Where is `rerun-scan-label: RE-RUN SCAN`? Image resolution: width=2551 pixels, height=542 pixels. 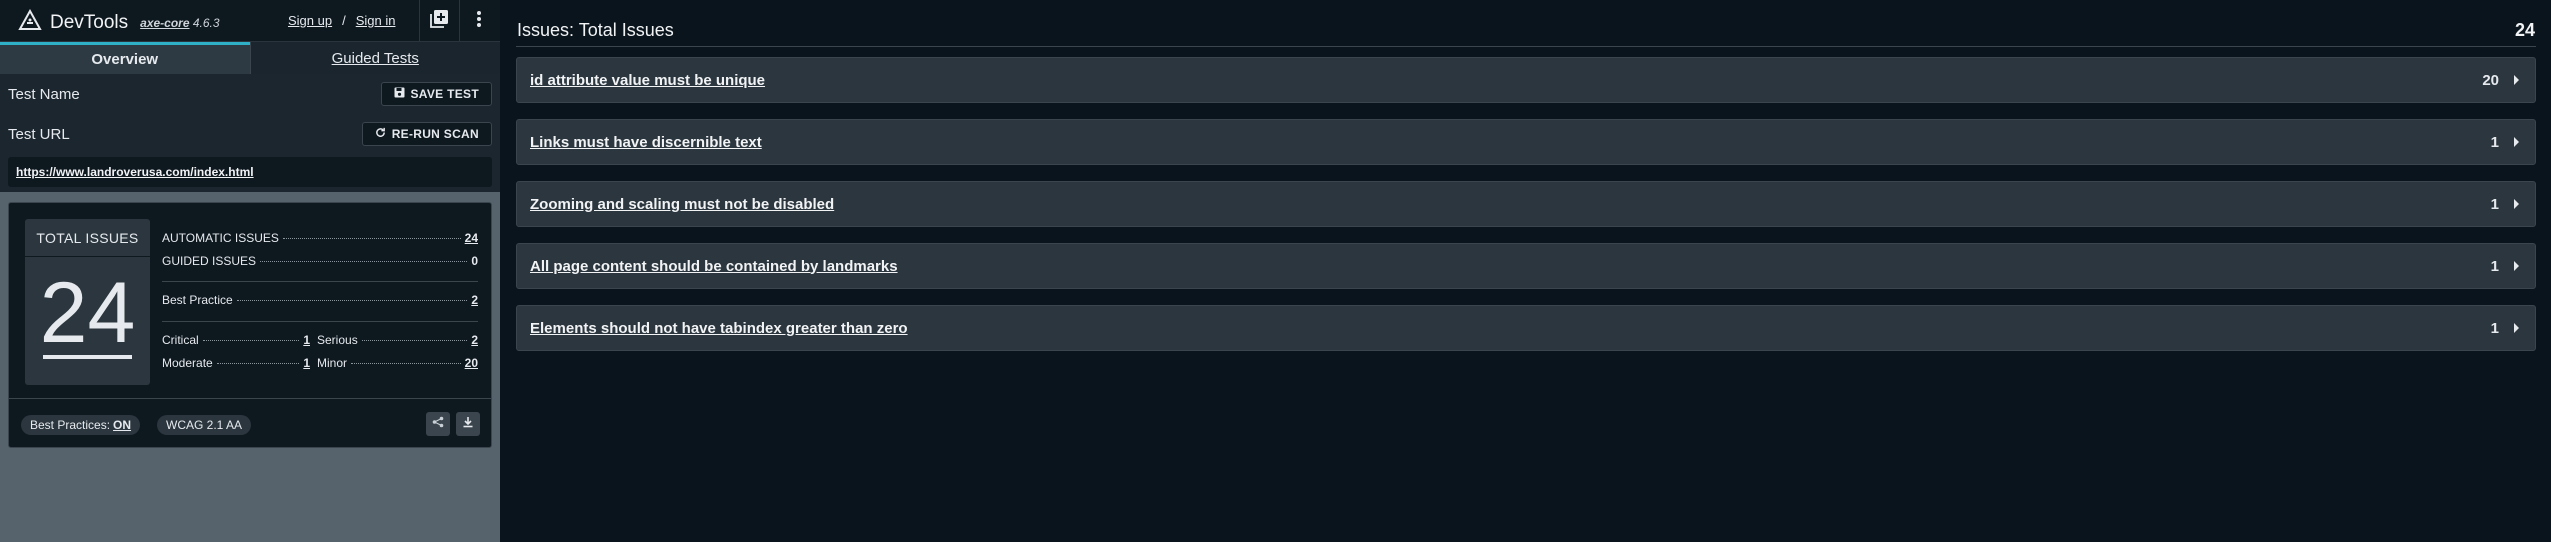 rerun-scan-label: RE-RUN SCAN is located at coordinates (435, 134).